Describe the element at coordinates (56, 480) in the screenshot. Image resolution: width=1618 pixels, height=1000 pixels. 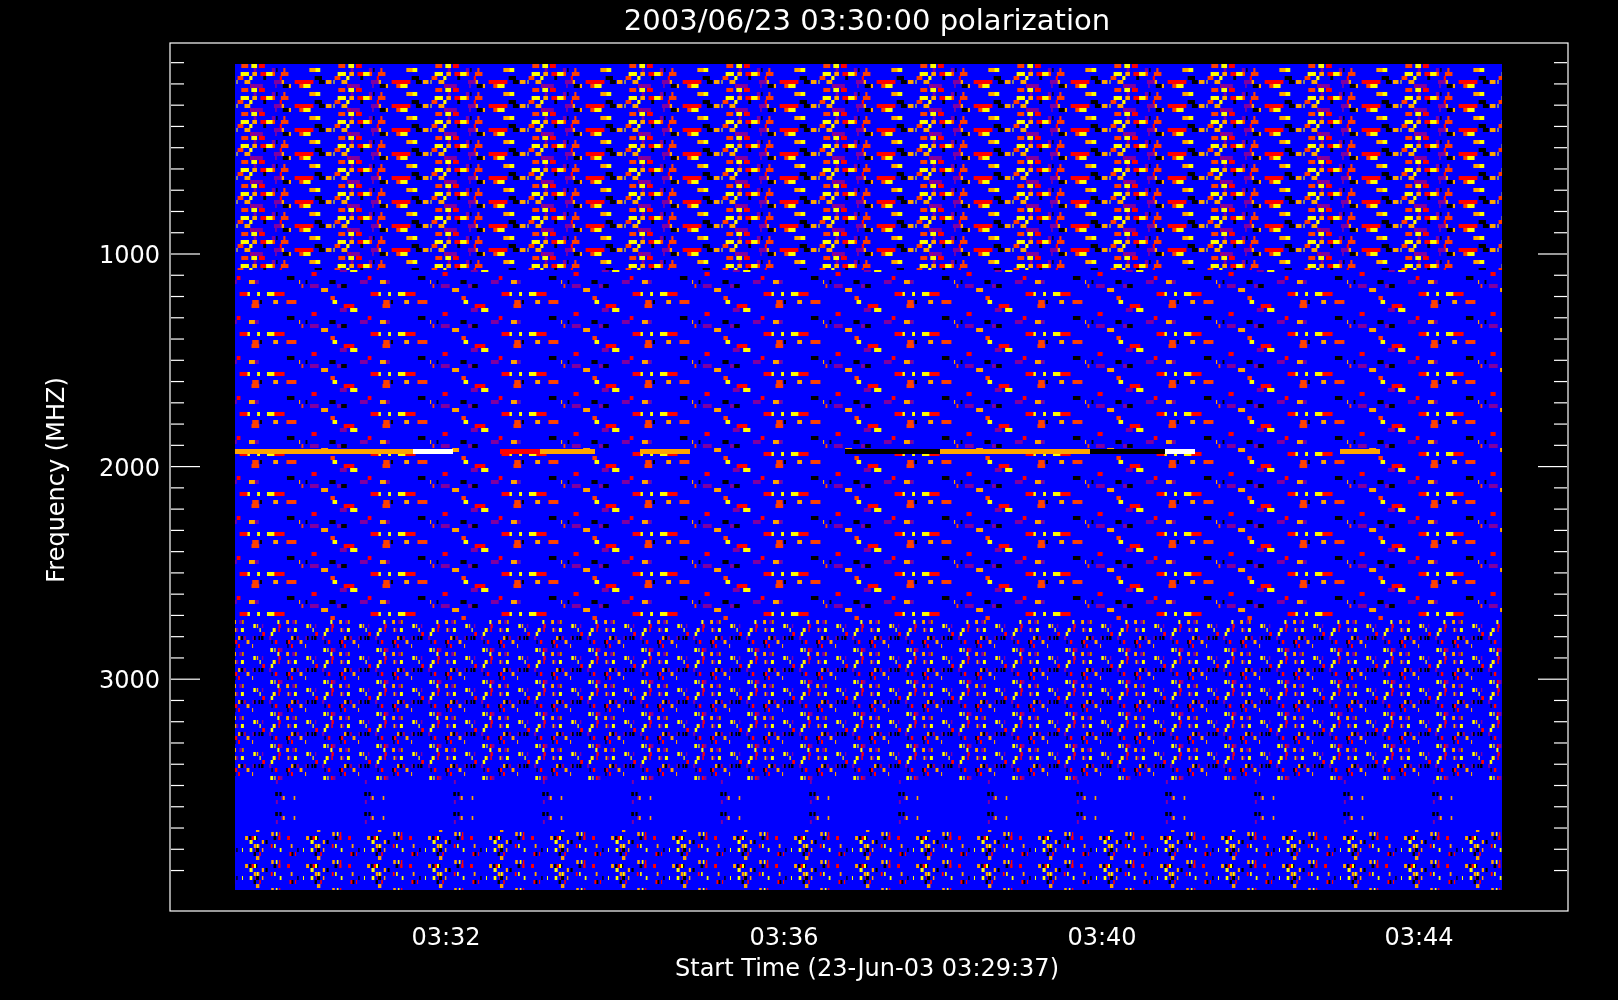
I see `y-axis-label: Frequency (MHZ)` at that location.